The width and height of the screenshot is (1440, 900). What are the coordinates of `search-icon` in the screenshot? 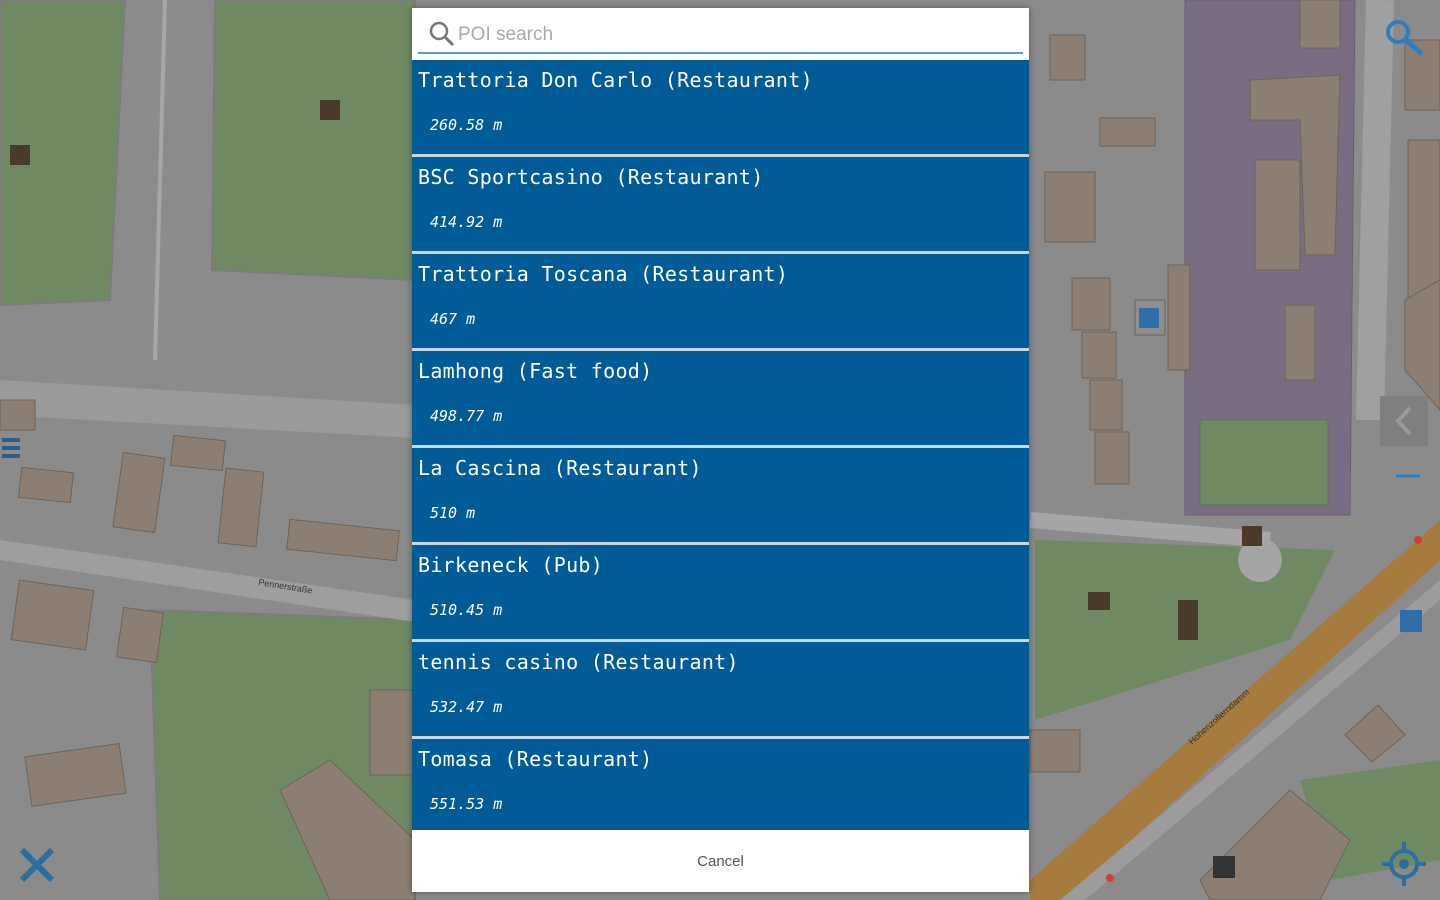 It's located at (442, 34).